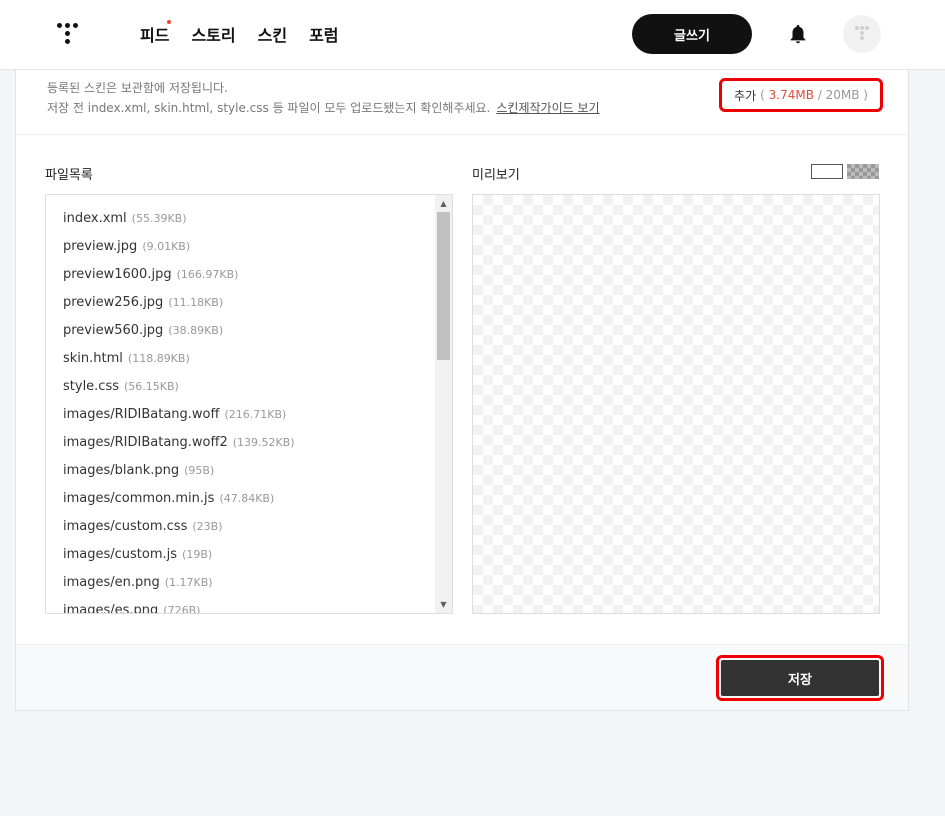  I want to click on file-name: style.css, so click(91, 386).